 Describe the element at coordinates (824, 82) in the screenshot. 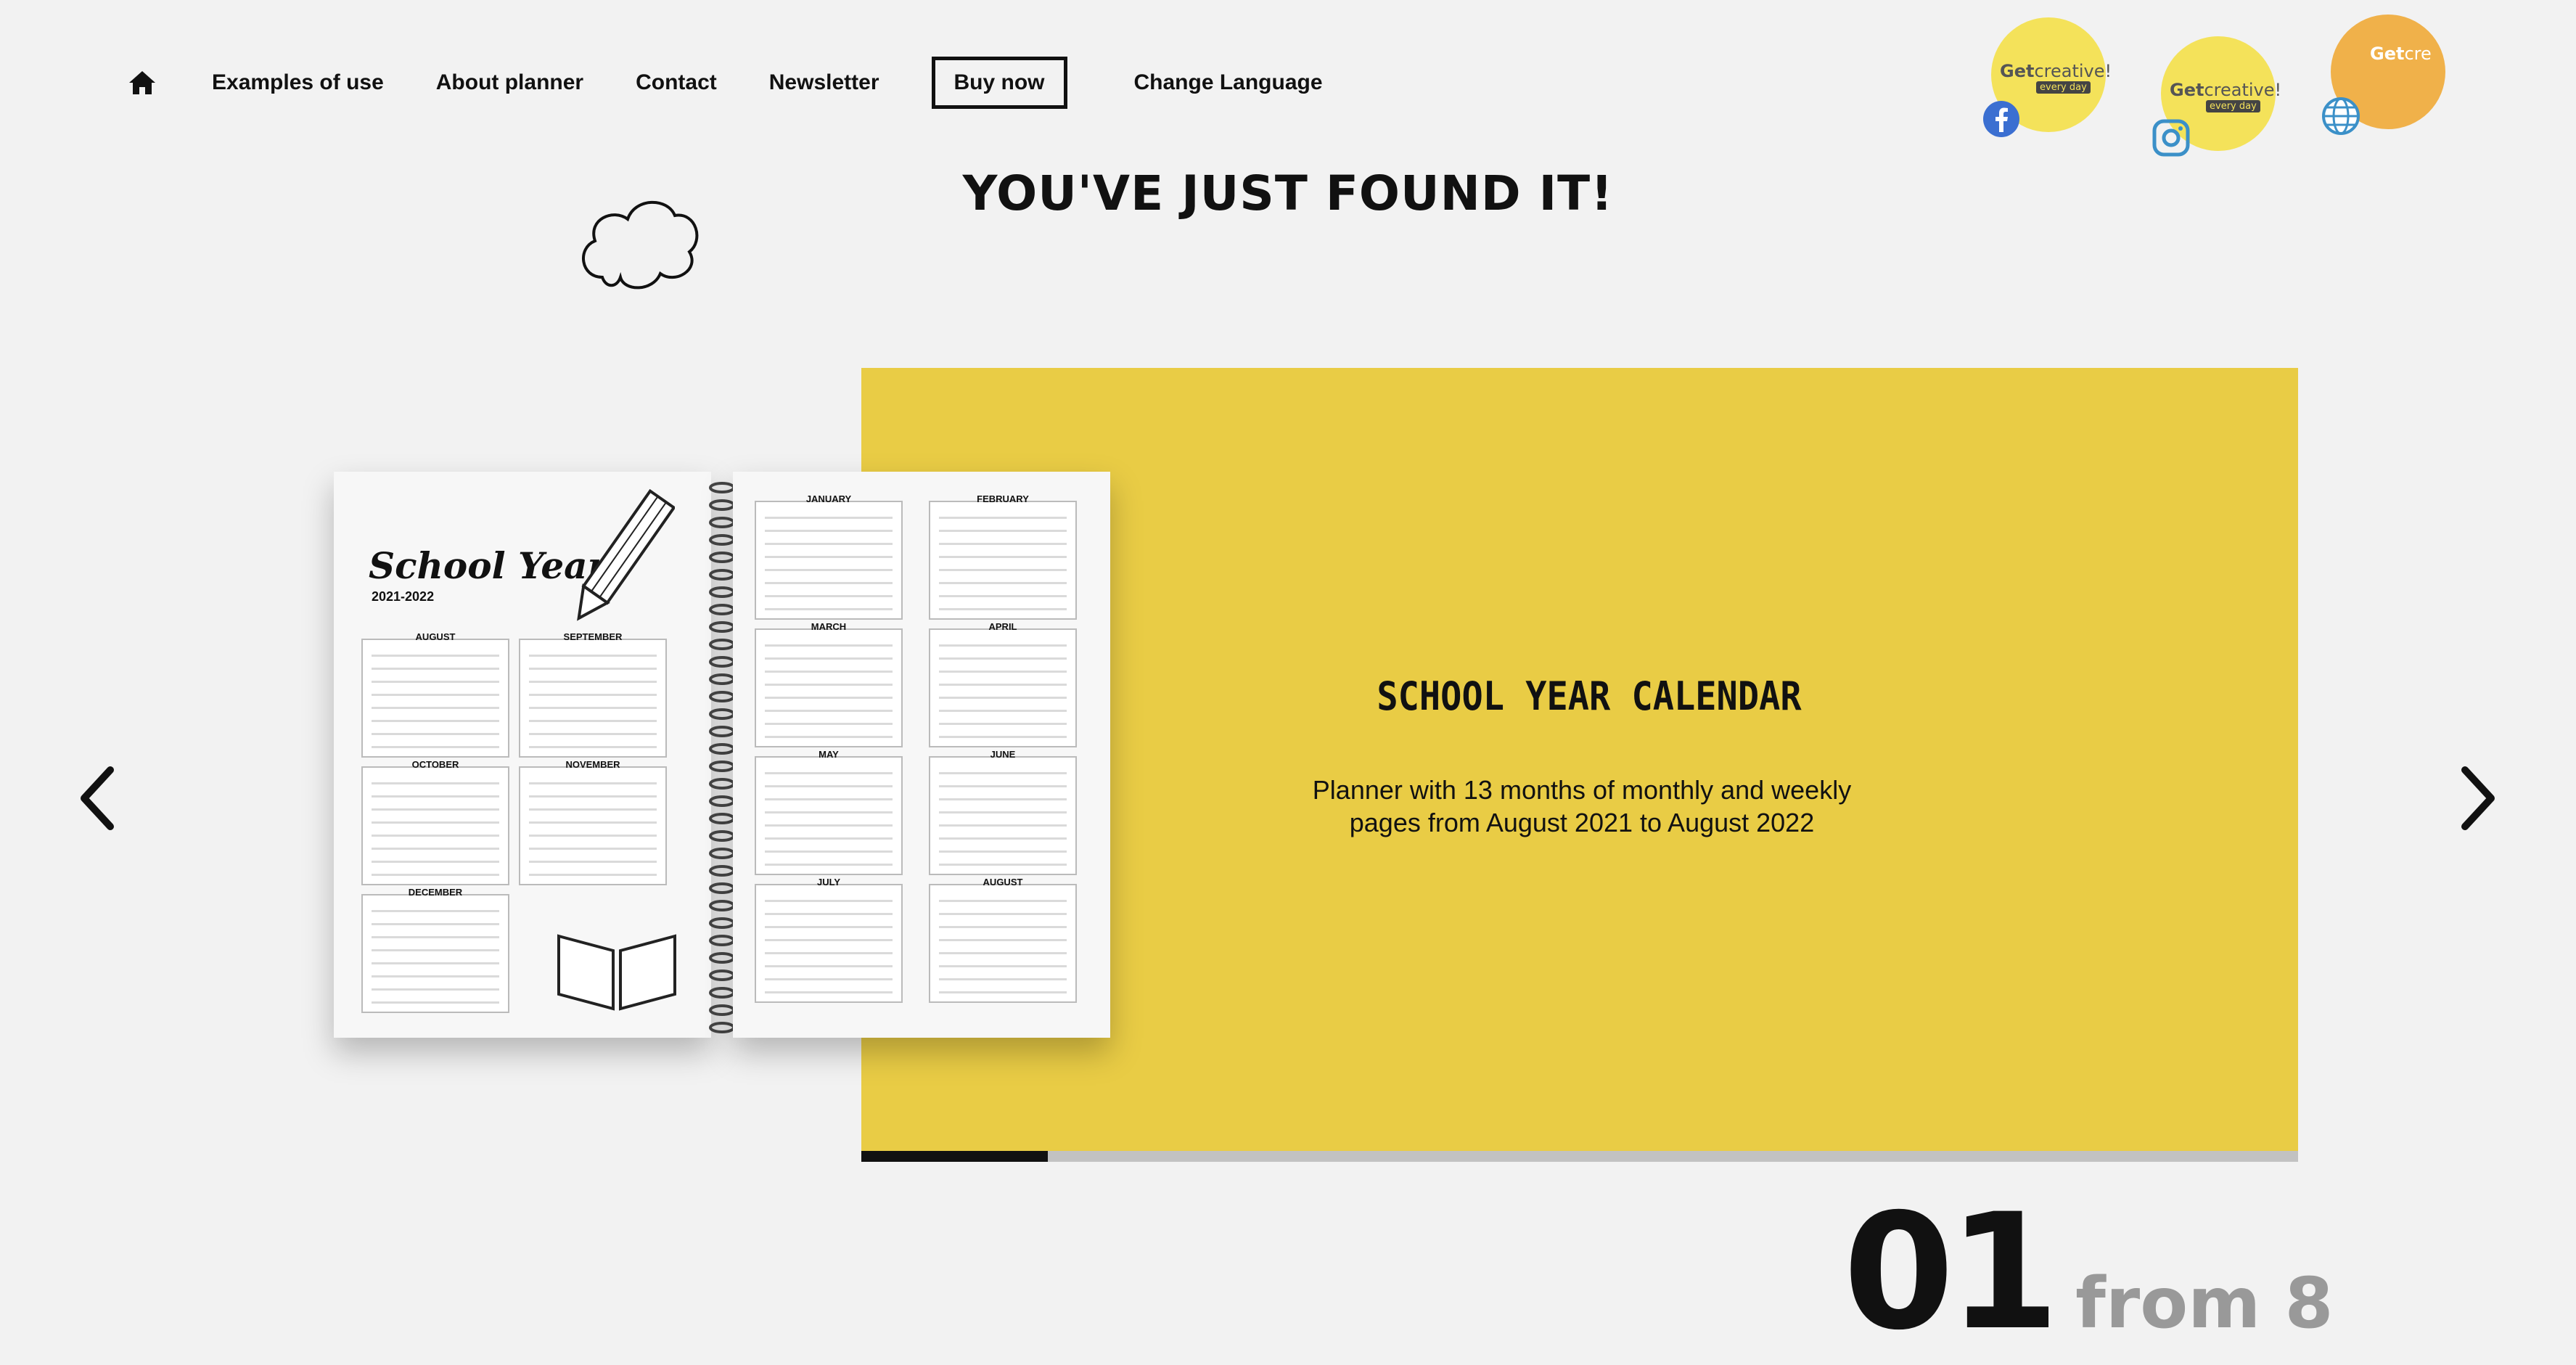

I see `nav-newsletter: Newsletter` at that location.